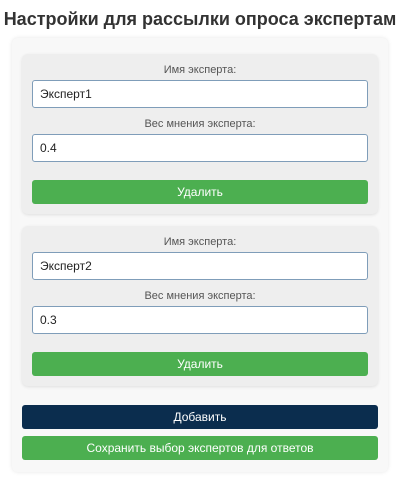 The image size is (400, 479). What do you see at coordinates (200, 19) in the screenshot?
I see `page-title: Настройки для рассылки опроса экспертам` at bounding box center [200, 19].